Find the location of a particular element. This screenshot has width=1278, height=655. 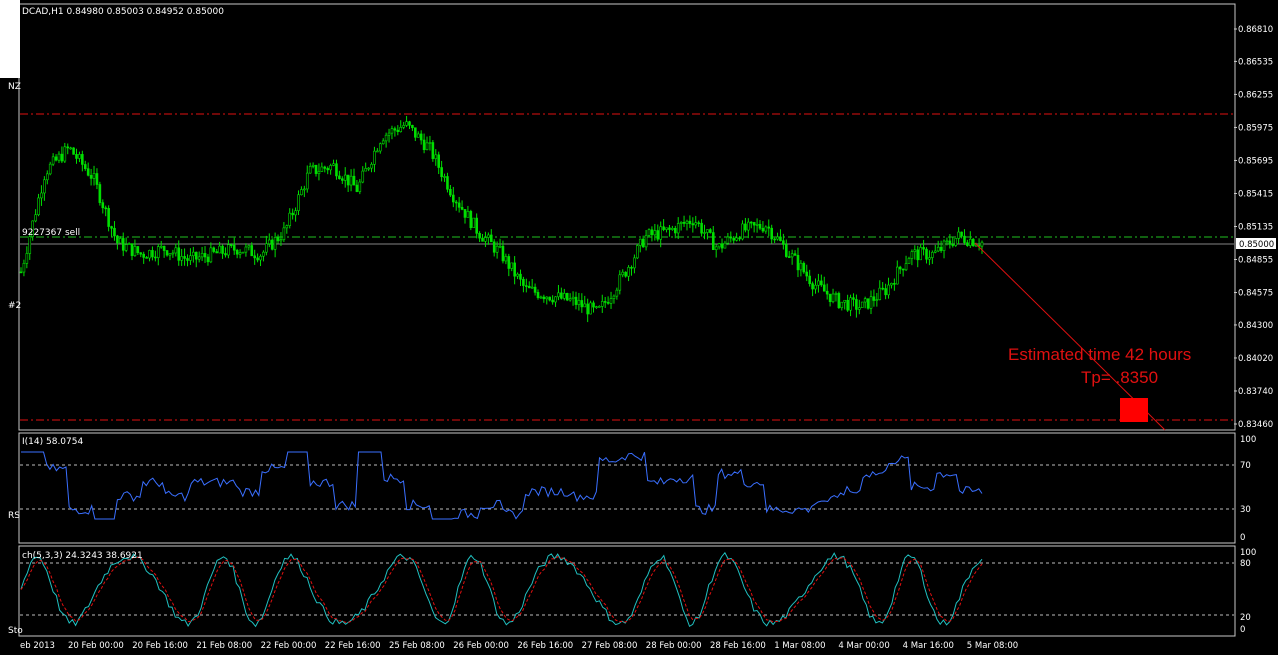

price-axis-label: 0.85975 is located at coordinates (1255, 128).